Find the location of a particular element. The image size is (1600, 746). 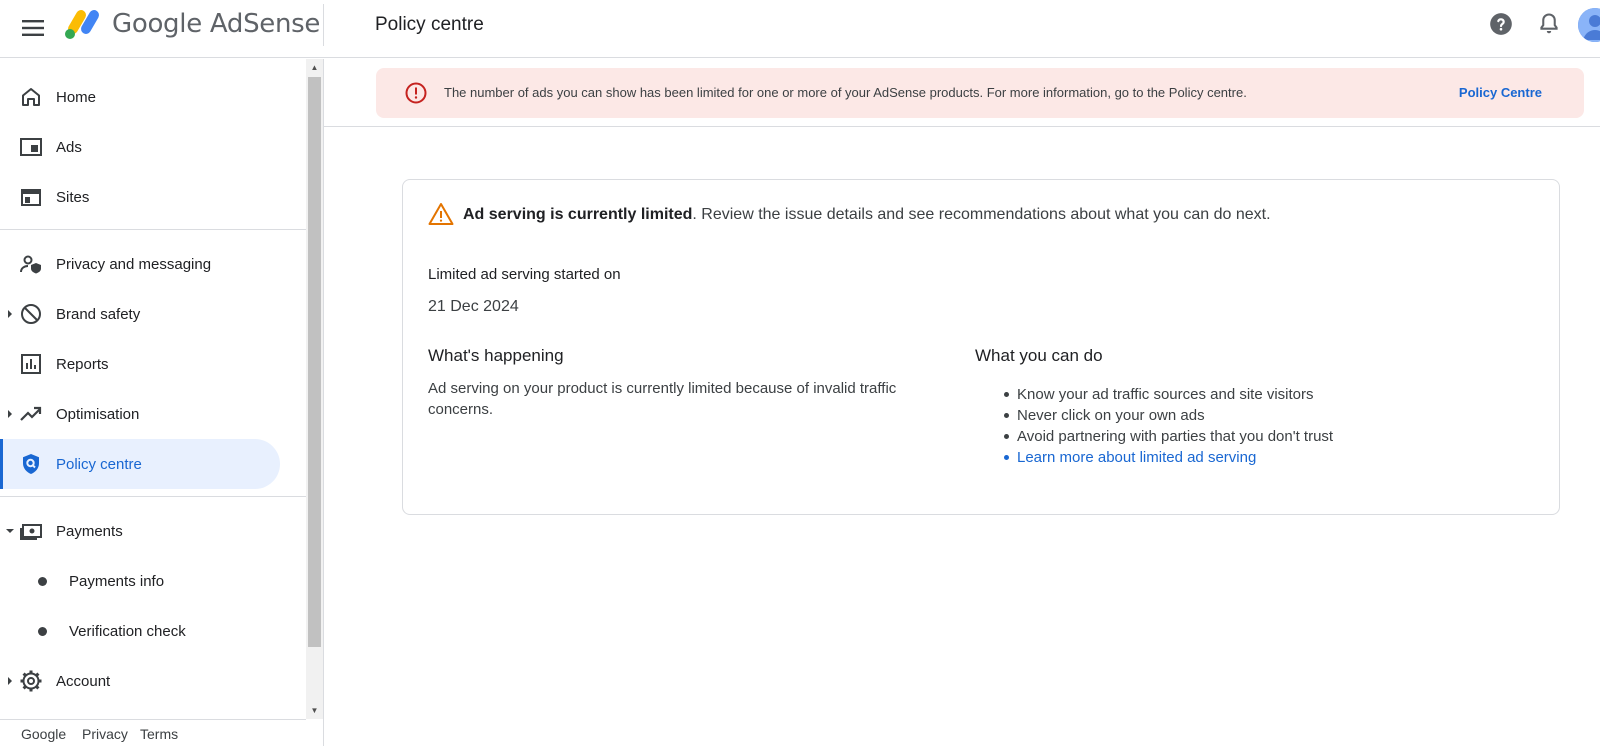

product-name: Google AdSense is located at coordinates (216, 24).